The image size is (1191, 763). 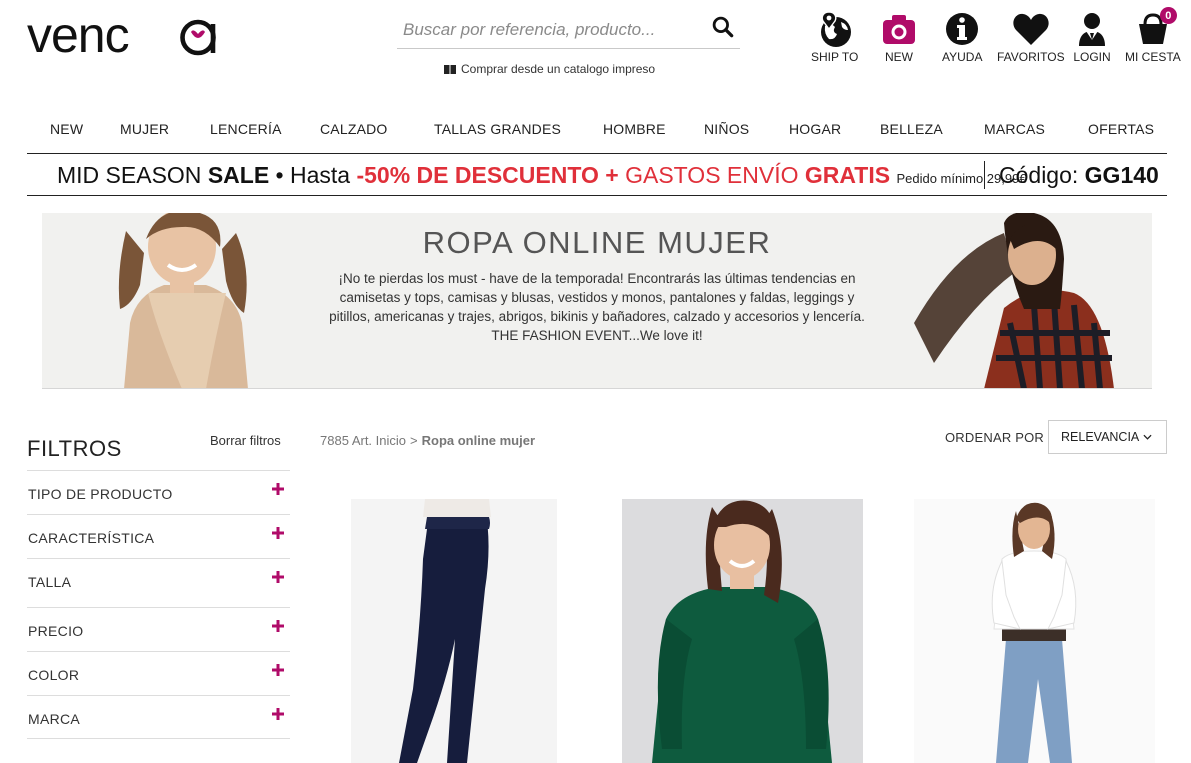 What do you see at coordinates (1014, 129) in the screenshot?
I see `nav-marcas: MARCAS` at bounding box center [1014, 129].